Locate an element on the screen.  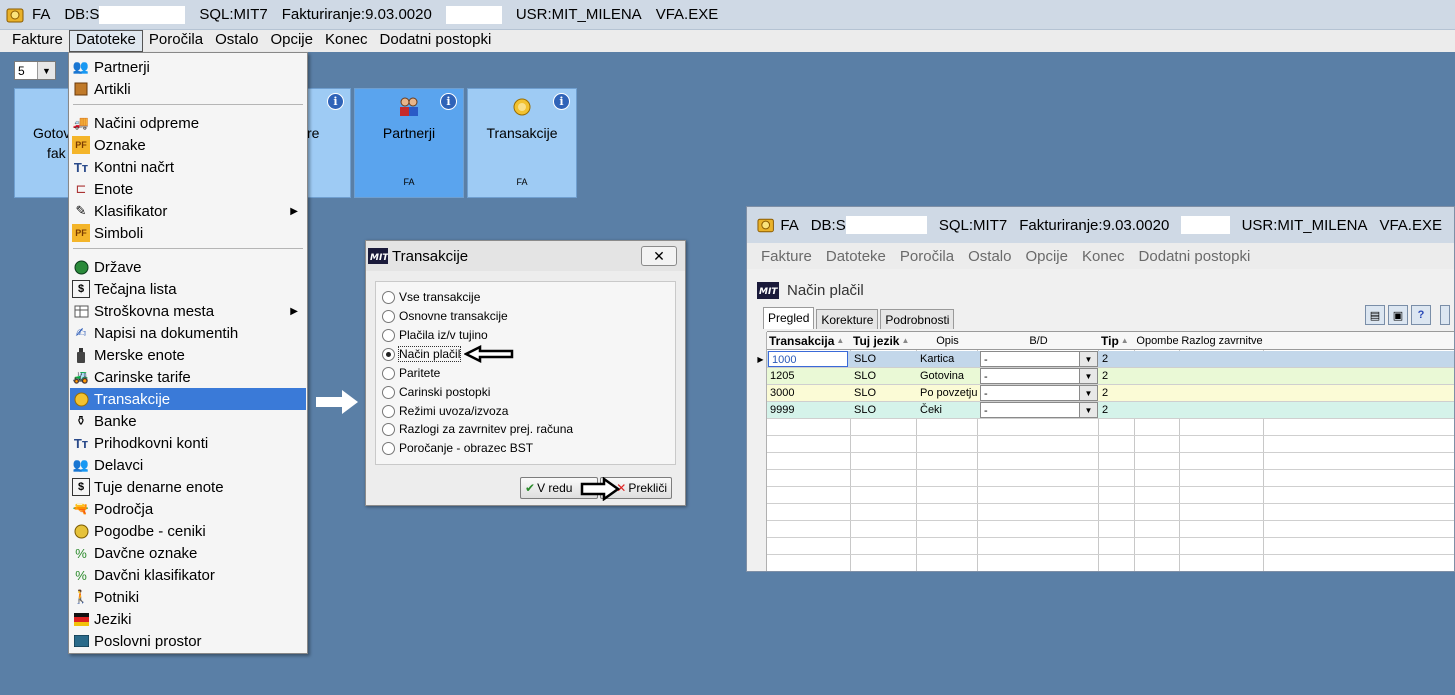
dd-item-enote: ⊏ Enote is located at coordinates (188, 189).